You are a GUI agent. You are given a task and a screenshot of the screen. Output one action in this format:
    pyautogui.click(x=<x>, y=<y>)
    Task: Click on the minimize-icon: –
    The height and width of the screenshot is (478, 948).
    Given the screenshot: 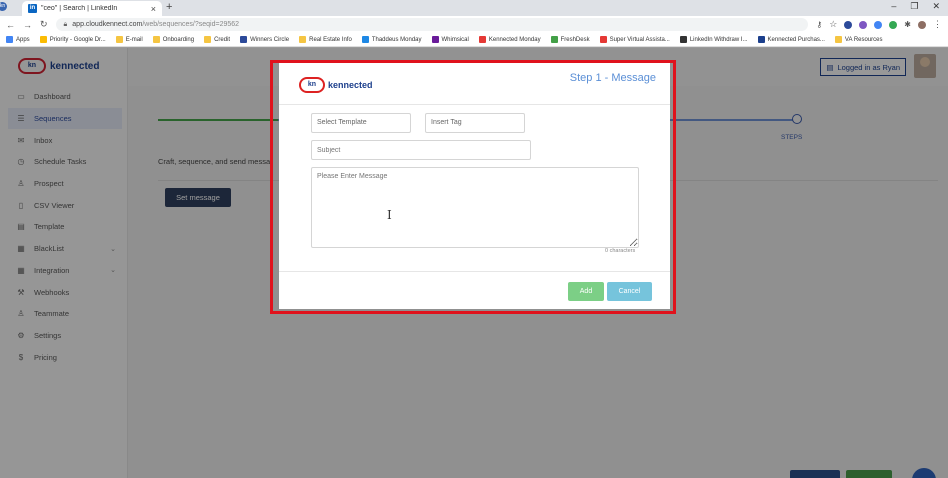 What is the action you would take?
    pyautogui.click(x=893, y=6)
    